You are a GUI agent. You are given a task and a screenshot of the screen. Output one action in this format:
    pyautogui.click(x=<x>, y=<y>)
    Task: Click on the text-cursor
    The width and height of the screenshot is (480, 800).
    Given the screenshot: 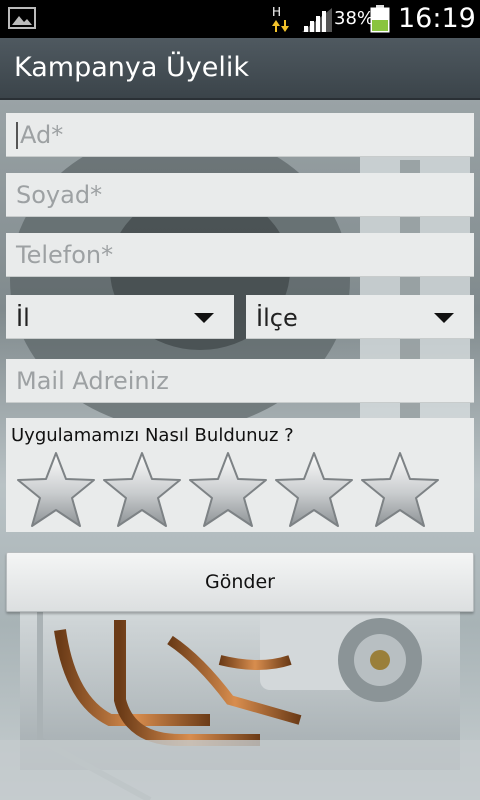 What is the action you would take?
    pyautogui.click(x=17, y=135)
    